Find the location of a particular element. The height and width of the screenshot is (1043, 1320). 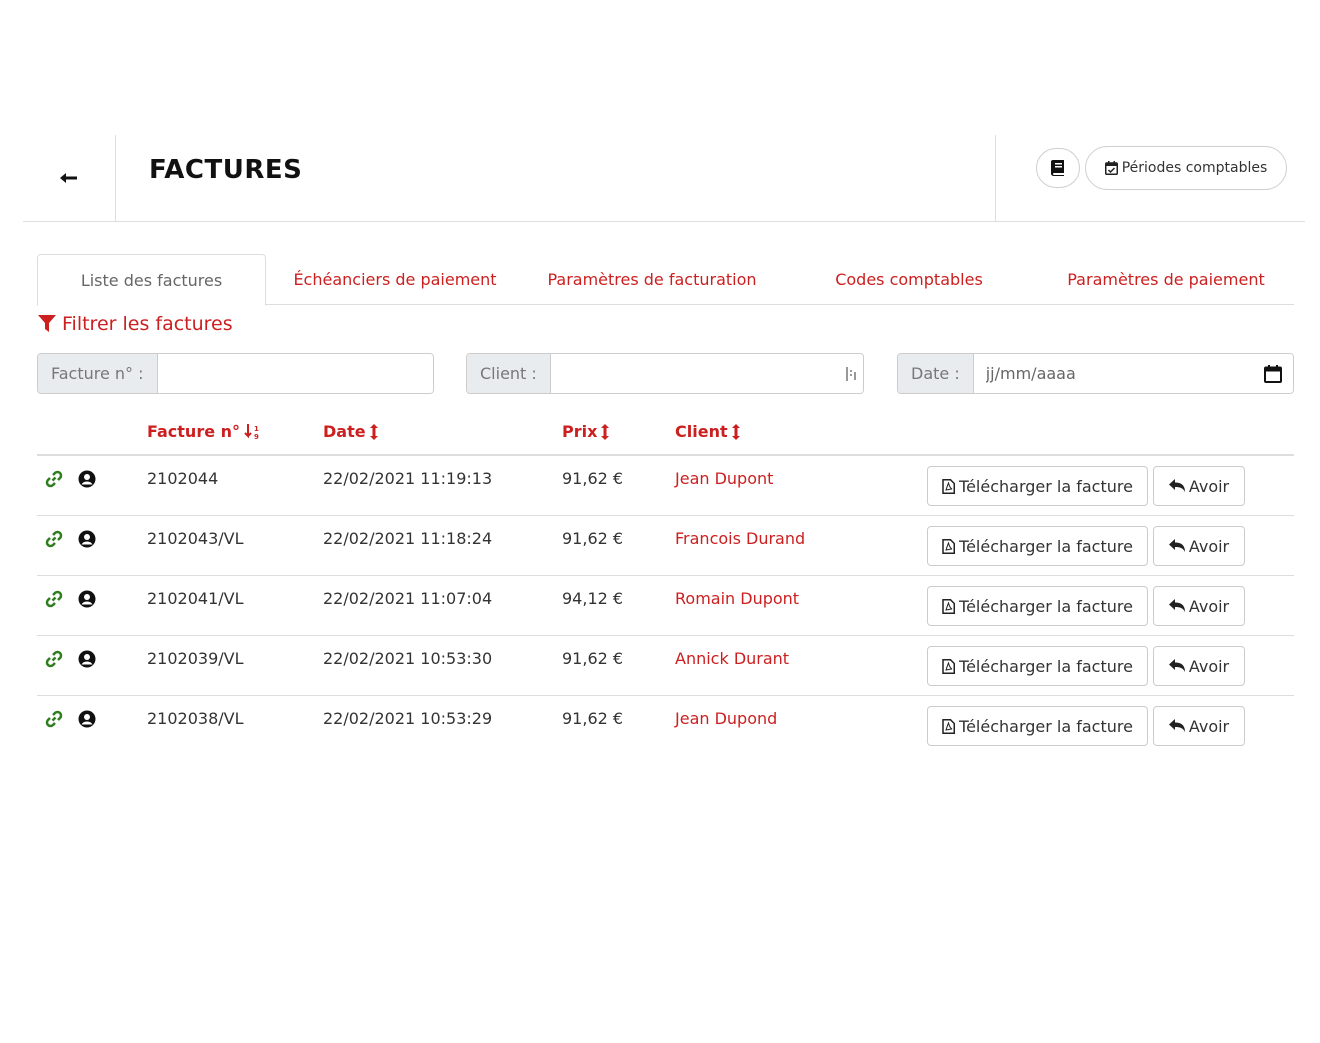

date-filter-input is located at coordinates (1113, 373).